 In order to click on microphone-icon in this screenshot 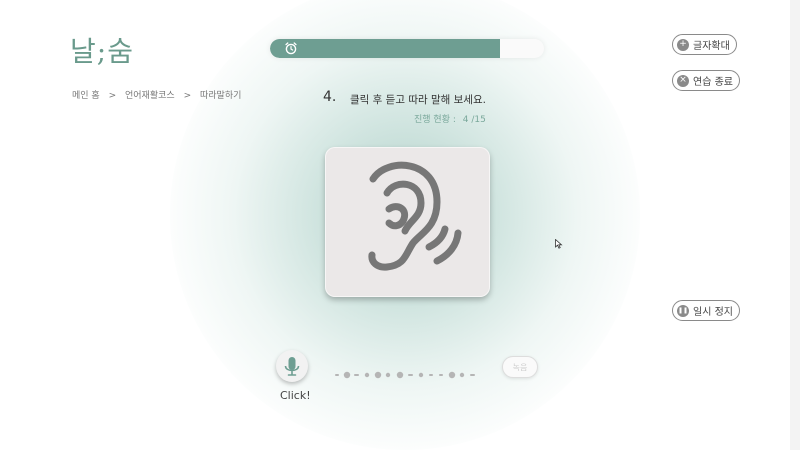, I will do `click(292, 366)`.